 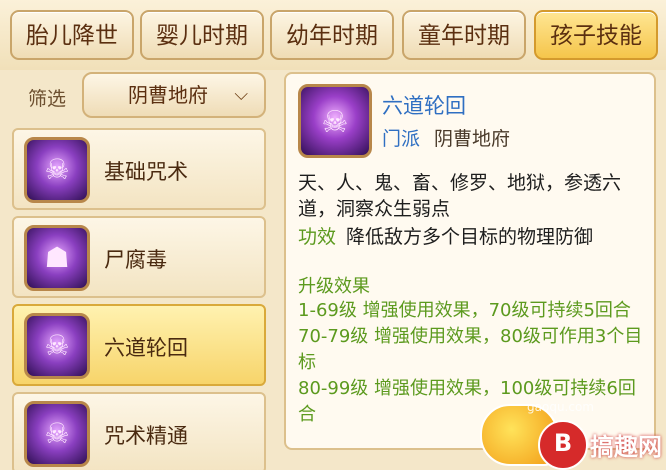 I want to click on skill-name: 尸腐毒, so click(x=135, y=260).